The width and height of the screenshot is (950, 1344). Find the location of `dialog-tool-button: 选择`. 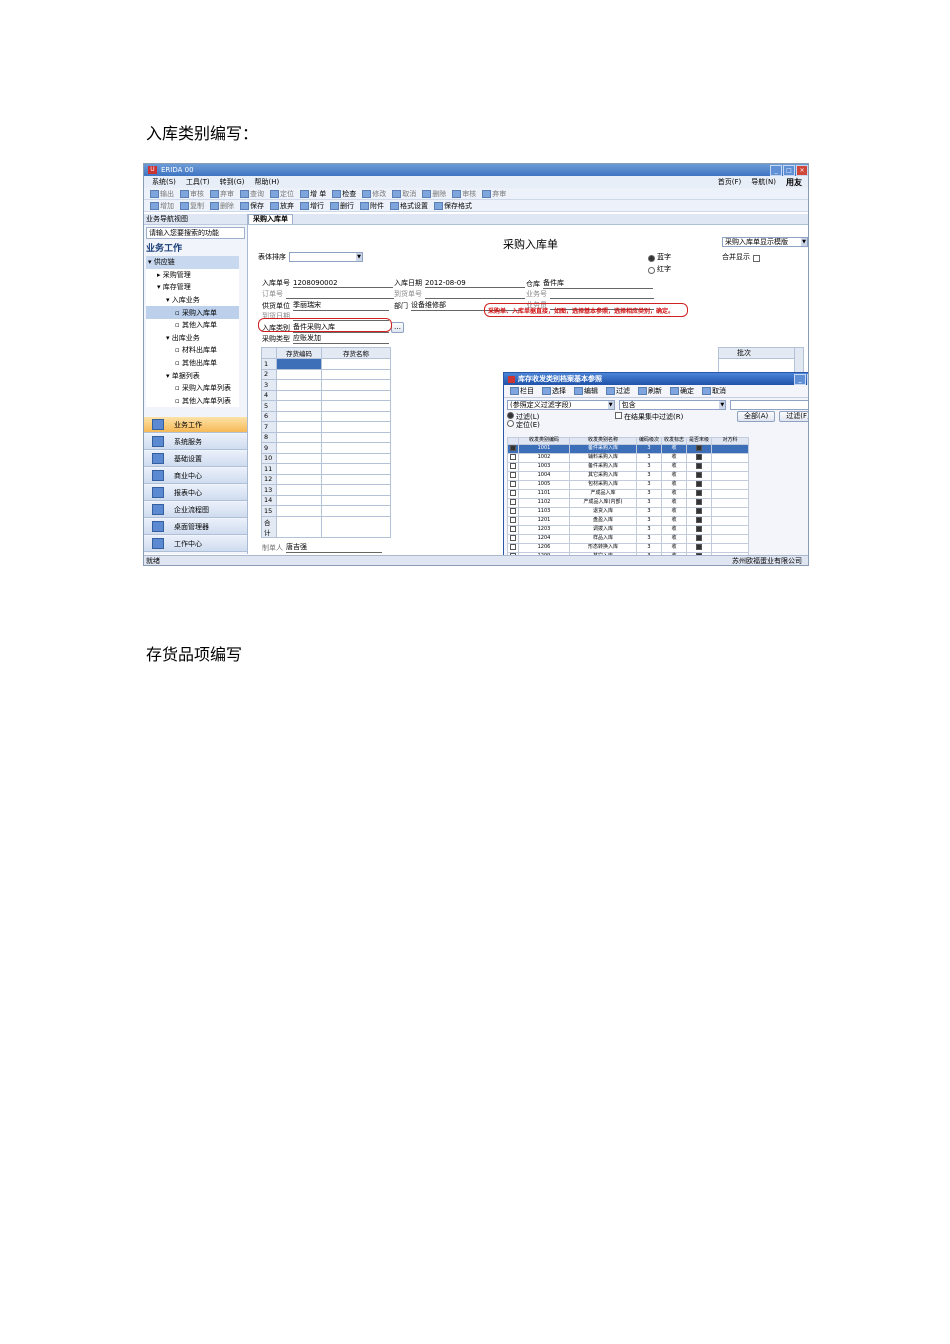

dialog-tool-button: 选择 is located at coordinates (554, 391).